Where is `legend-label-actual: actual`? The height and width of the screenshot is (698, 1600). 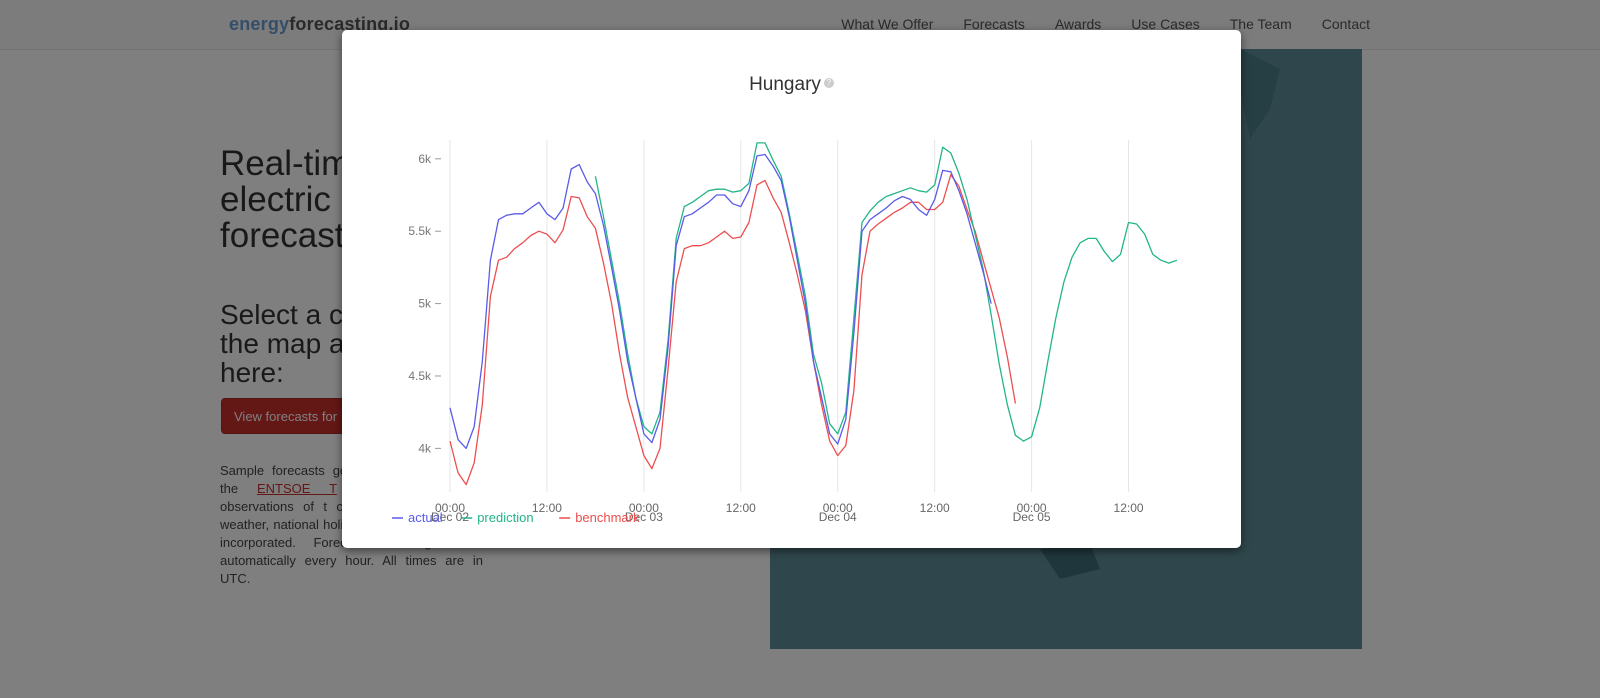 legend-label-actual: actual is located at coordinates (425, 517).